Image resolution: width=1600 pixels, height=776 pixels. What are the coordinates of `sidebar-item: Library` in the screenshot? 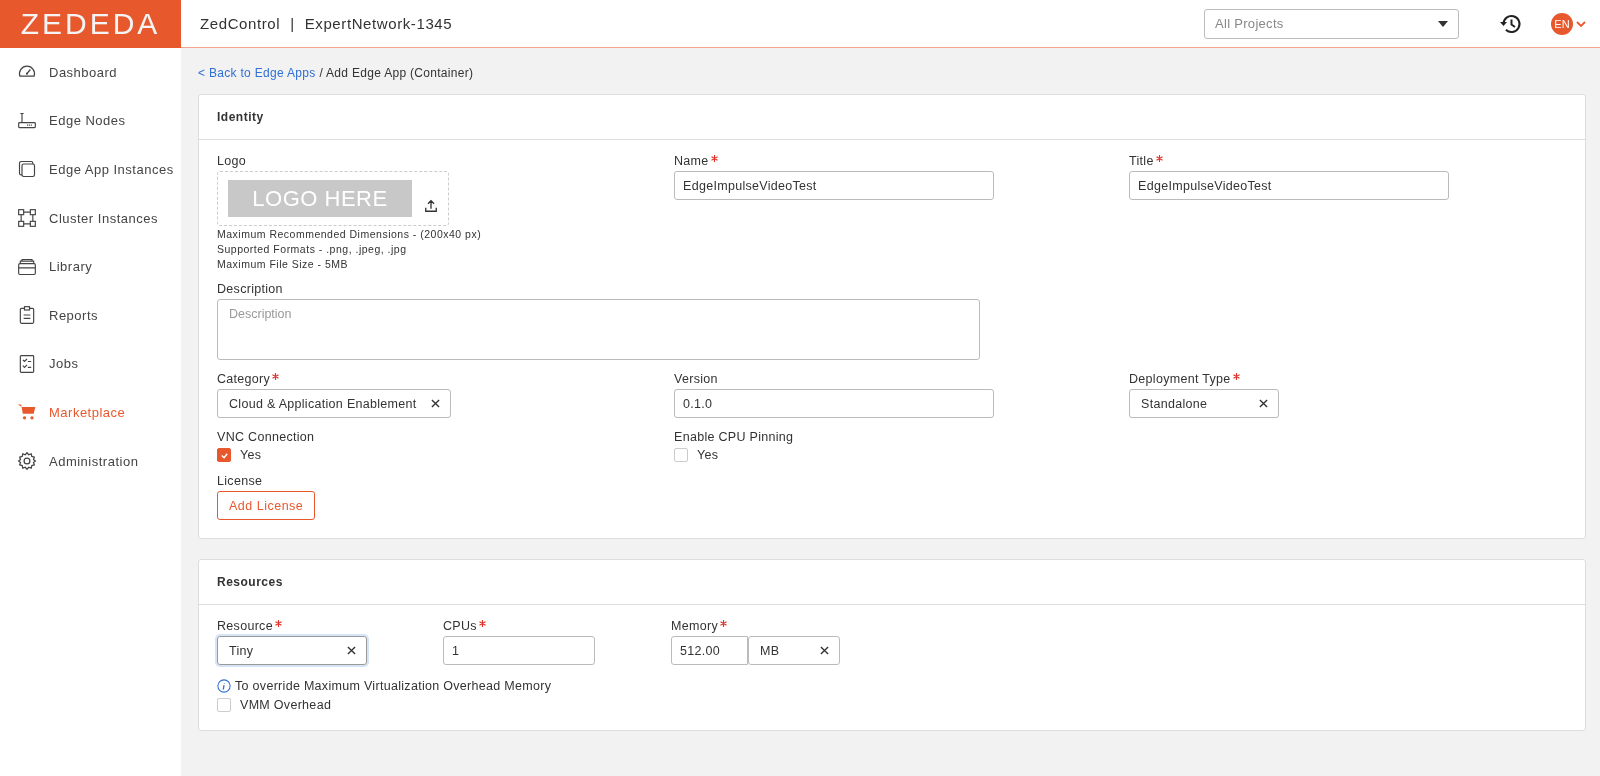 It's located at (90, 266).